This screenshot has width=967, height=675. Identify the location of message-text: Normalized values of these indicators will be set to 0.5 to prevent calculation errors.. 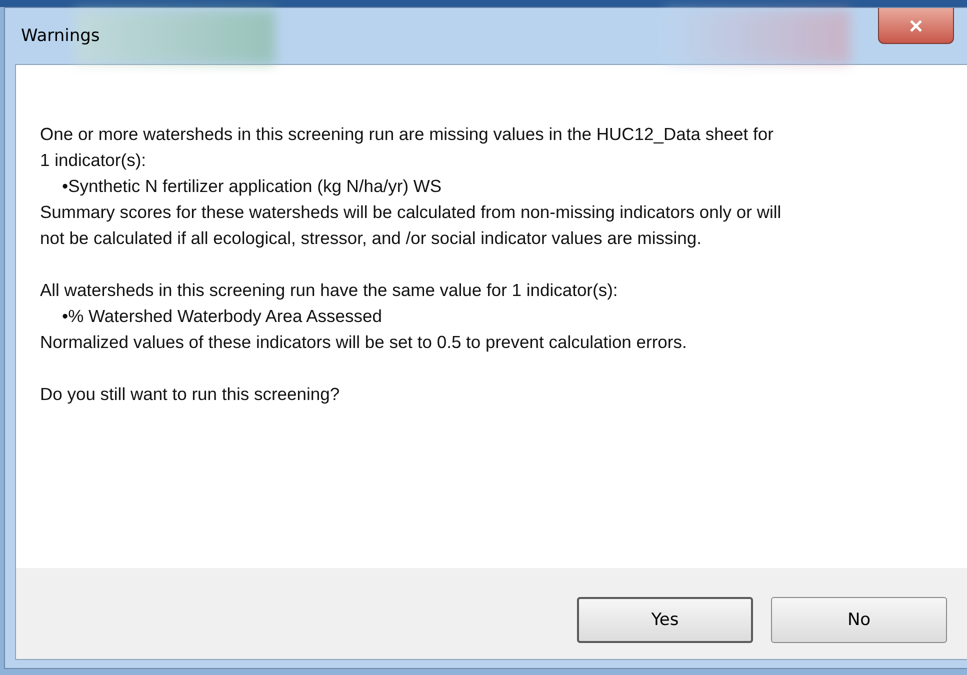
(364, 342).